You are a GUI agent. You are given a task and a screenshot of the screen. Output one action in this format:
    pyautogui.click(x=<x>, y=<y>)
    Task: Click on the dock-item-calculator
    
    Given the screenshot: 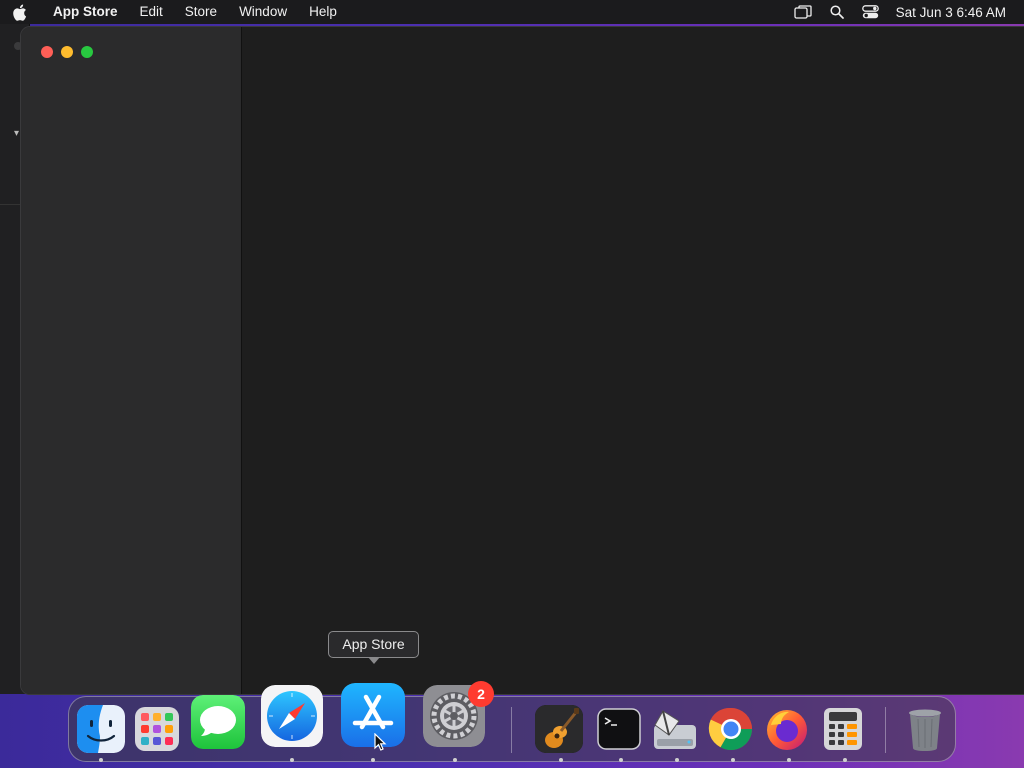 What is the action you would take?
    pyautogui.click(x=843, y=729)
    